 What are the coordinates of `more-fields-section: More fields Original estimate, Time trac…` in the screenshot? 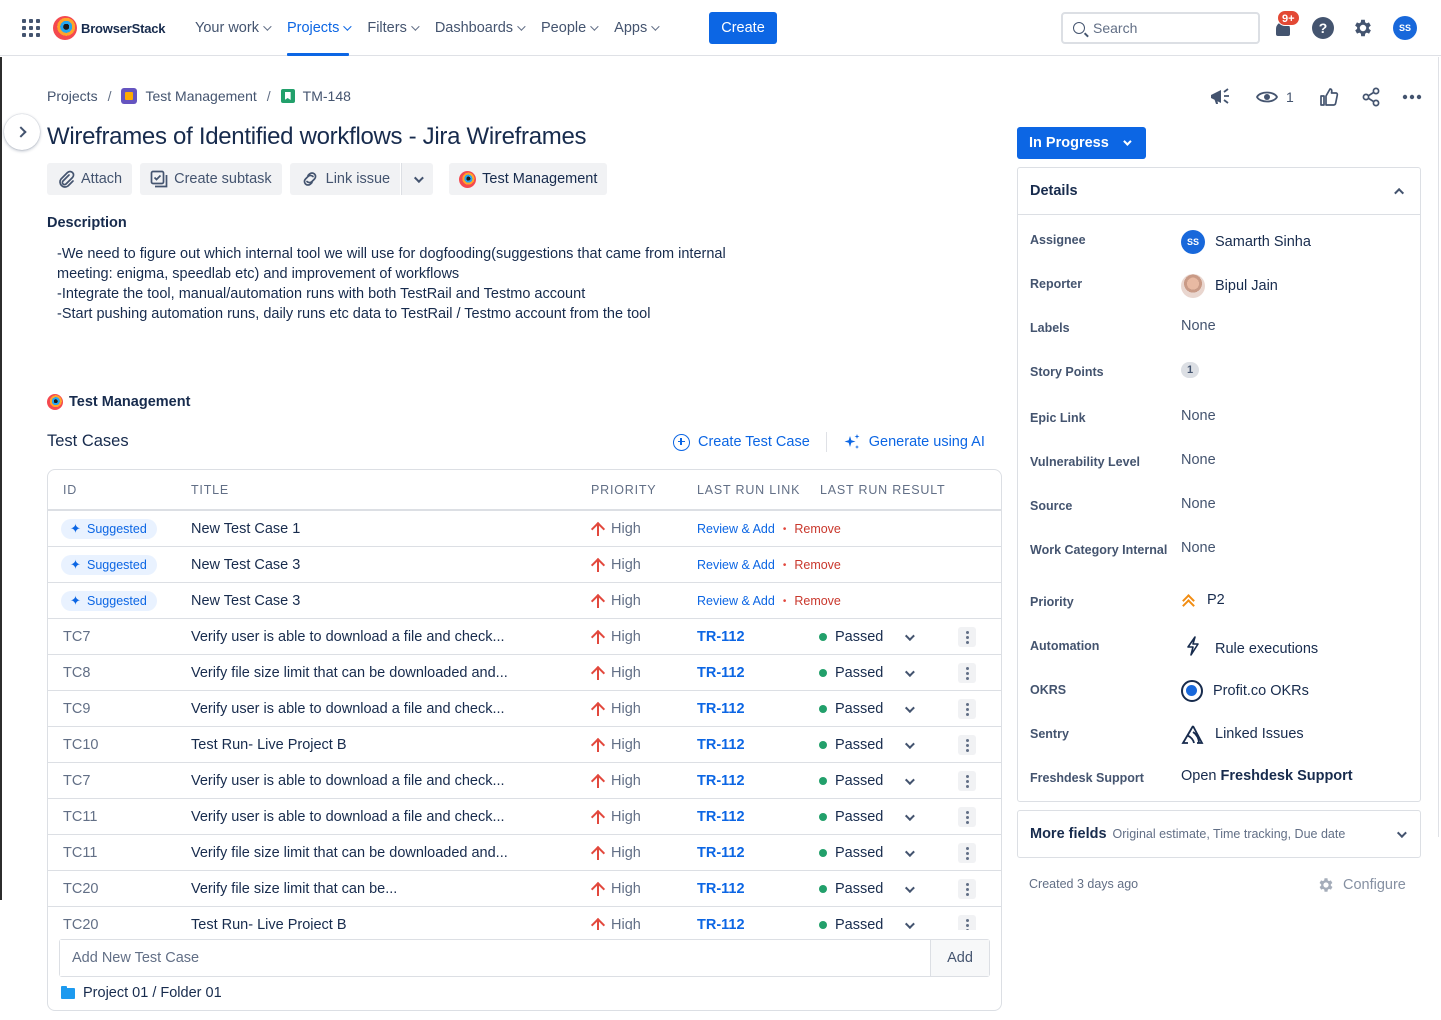 It's located at (1219, 834).